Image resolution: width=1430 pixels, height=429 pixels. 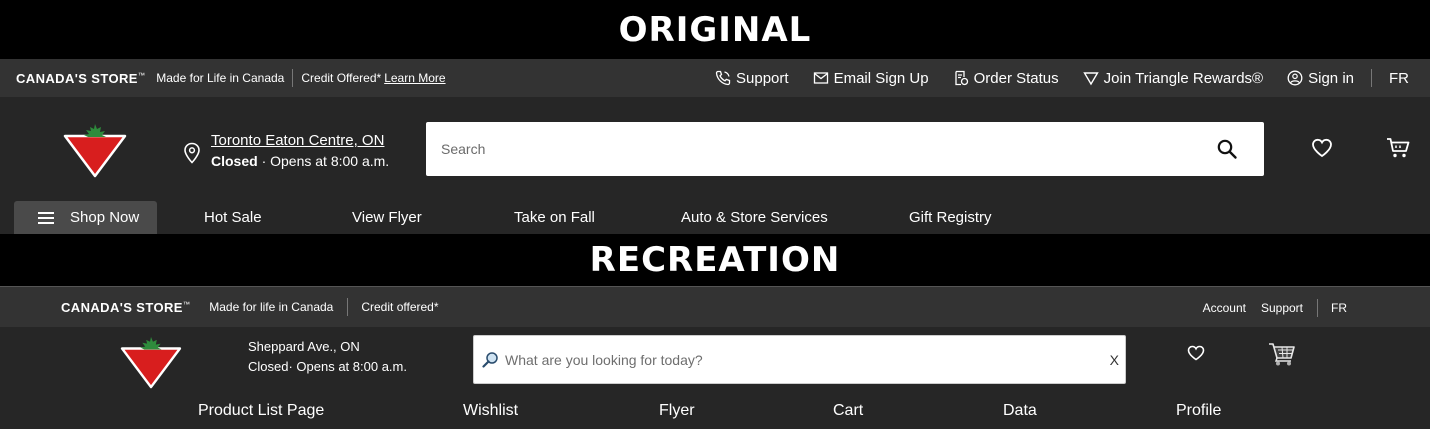 I want to click on shopping-cart-icon, so click(x=1282, y=354).